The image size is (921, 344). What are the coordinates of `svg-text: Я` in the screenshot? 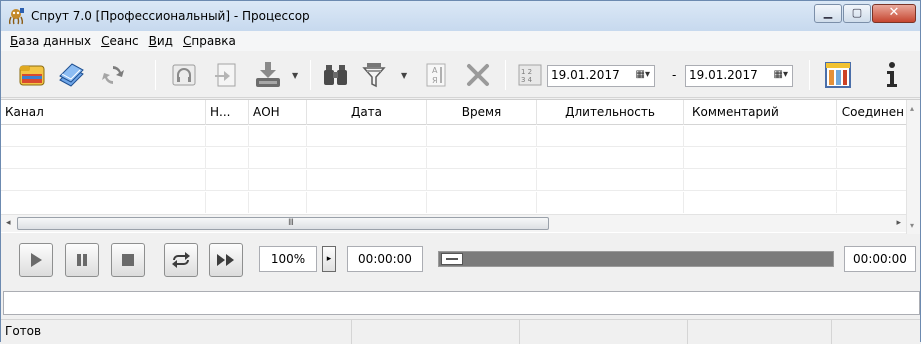 It's located at (435, 80).